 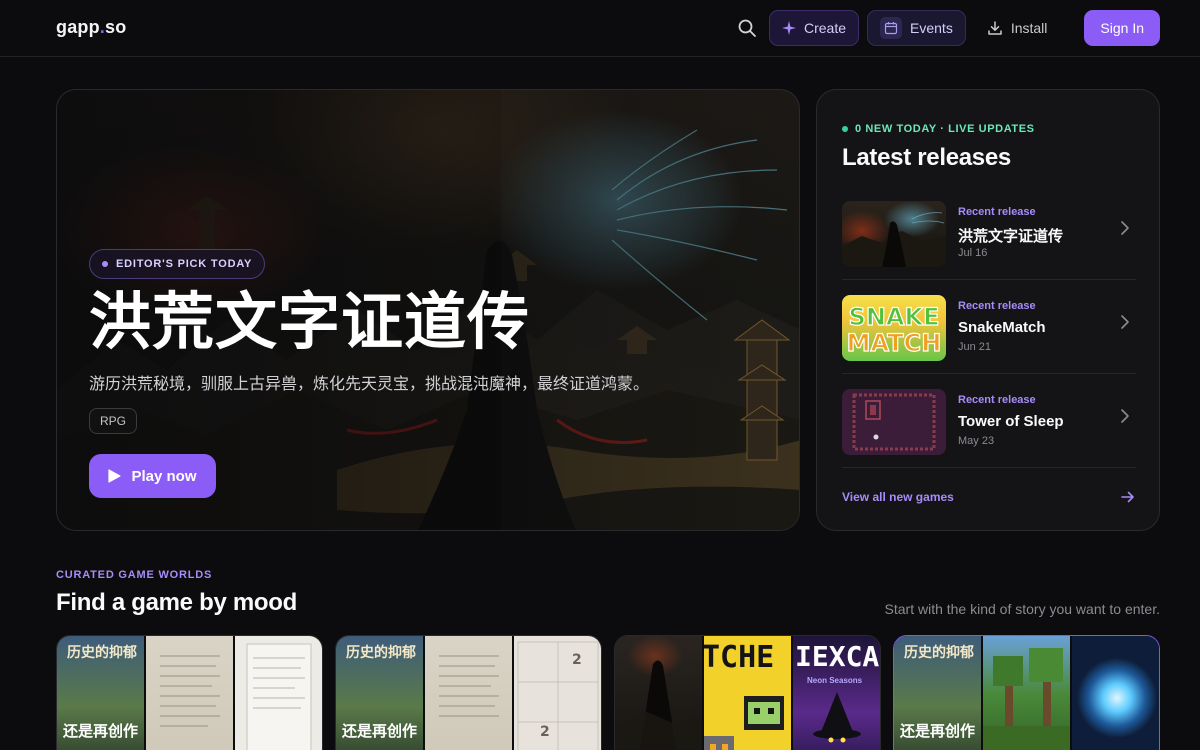 I want to click on release-item: Recent release 洪荒文字证道传 Jul 16, so click(x=989, y=233).